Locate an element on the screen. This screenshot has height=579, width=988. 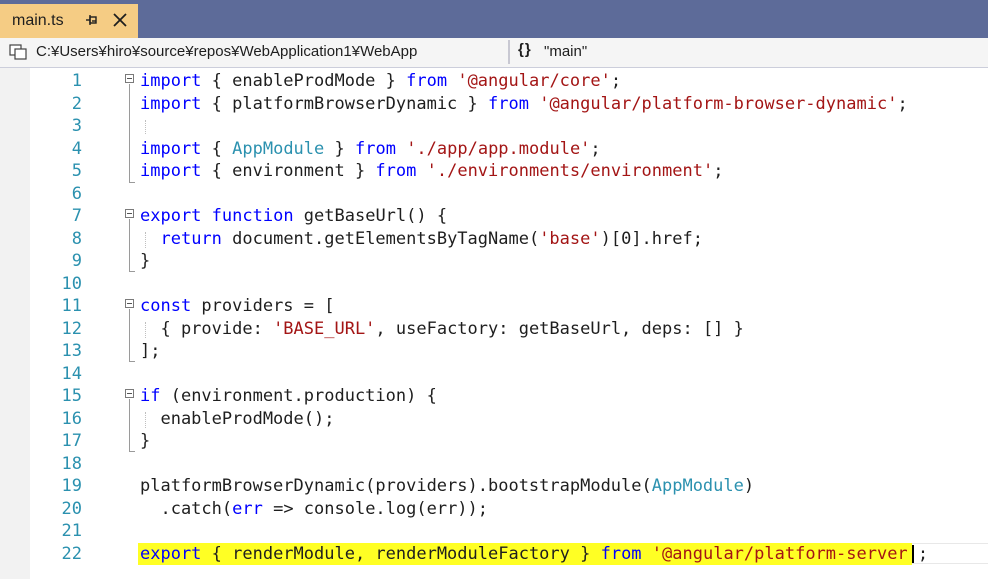
line-number: 7 is located at coordinates (76, 216).